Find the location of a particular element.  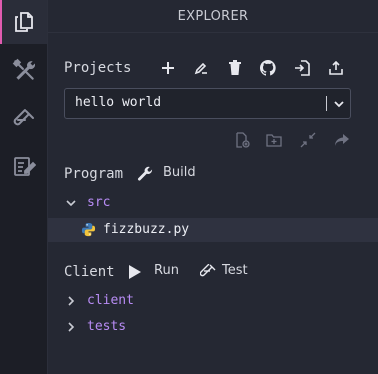

delete-project-button is located at coordinates (235, 68).